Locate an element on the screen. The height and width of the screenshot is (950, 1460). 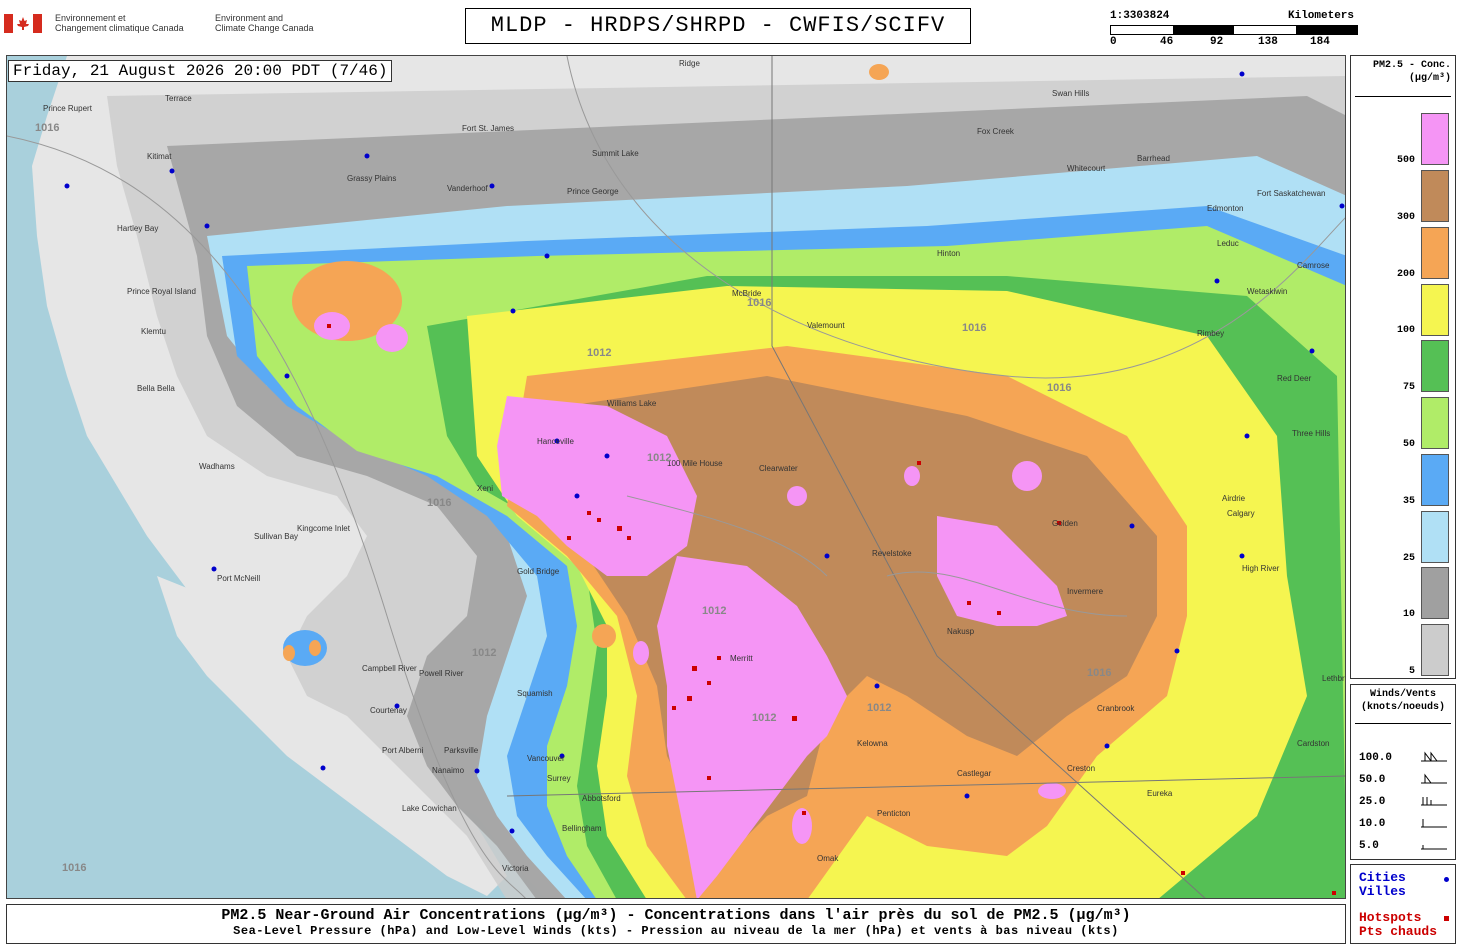
map-label: Grassy Plains is located at coordinates (371, 178).